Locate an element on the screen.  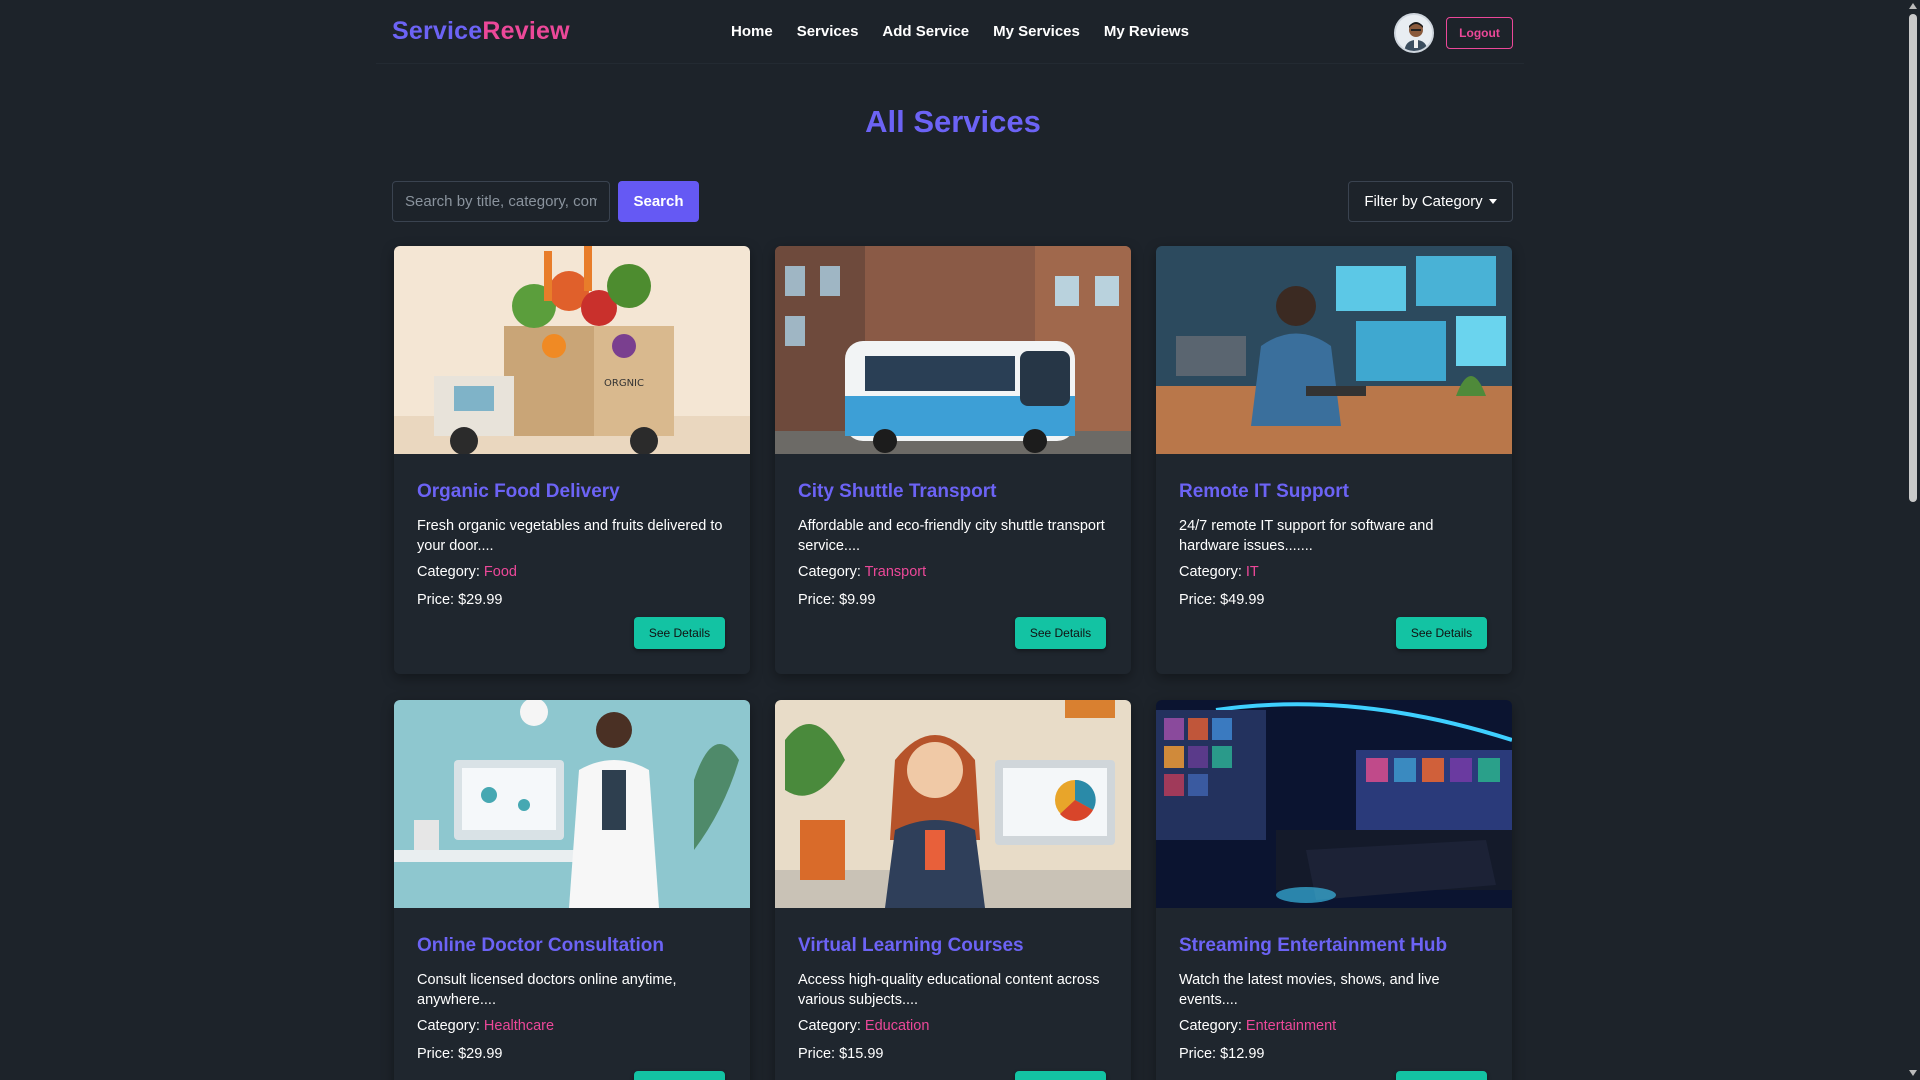
service-category: Category: IT is located at coordinates (1219, 572).